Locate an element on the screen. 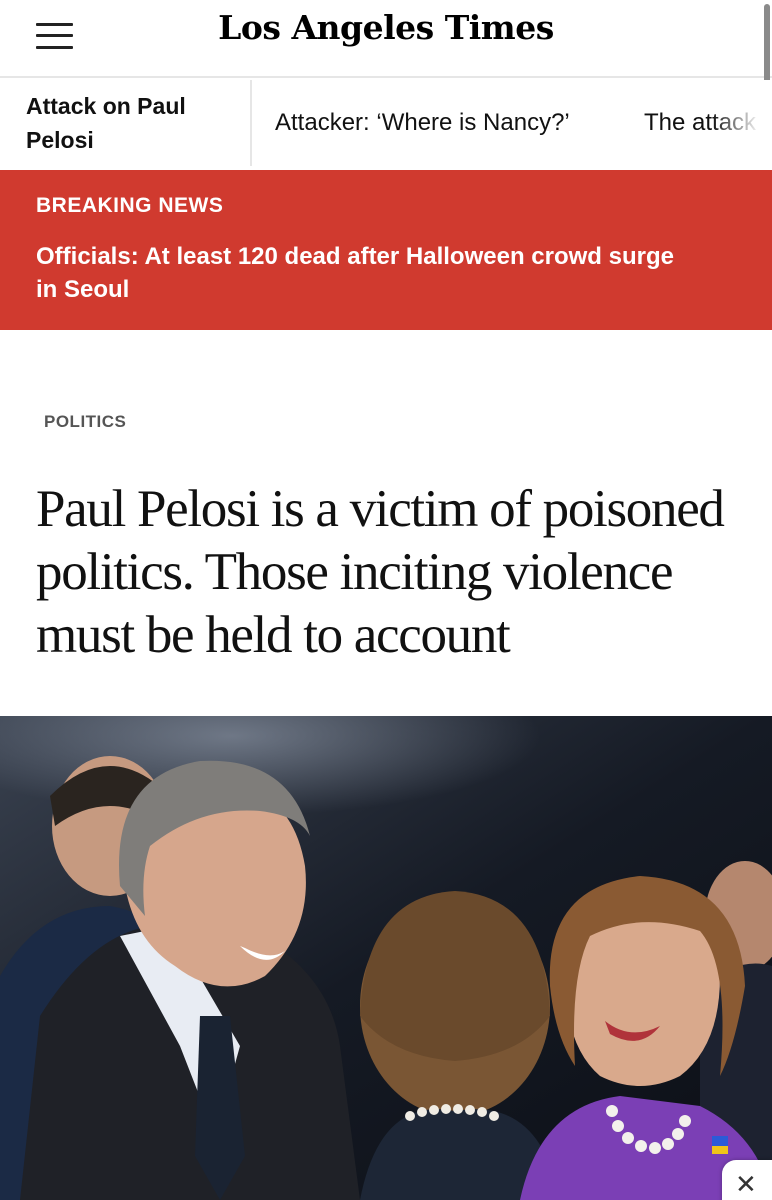 The width and height of the screenshot is (772, 1200). close-button: ✕ is located at coordinates (747, 1180).